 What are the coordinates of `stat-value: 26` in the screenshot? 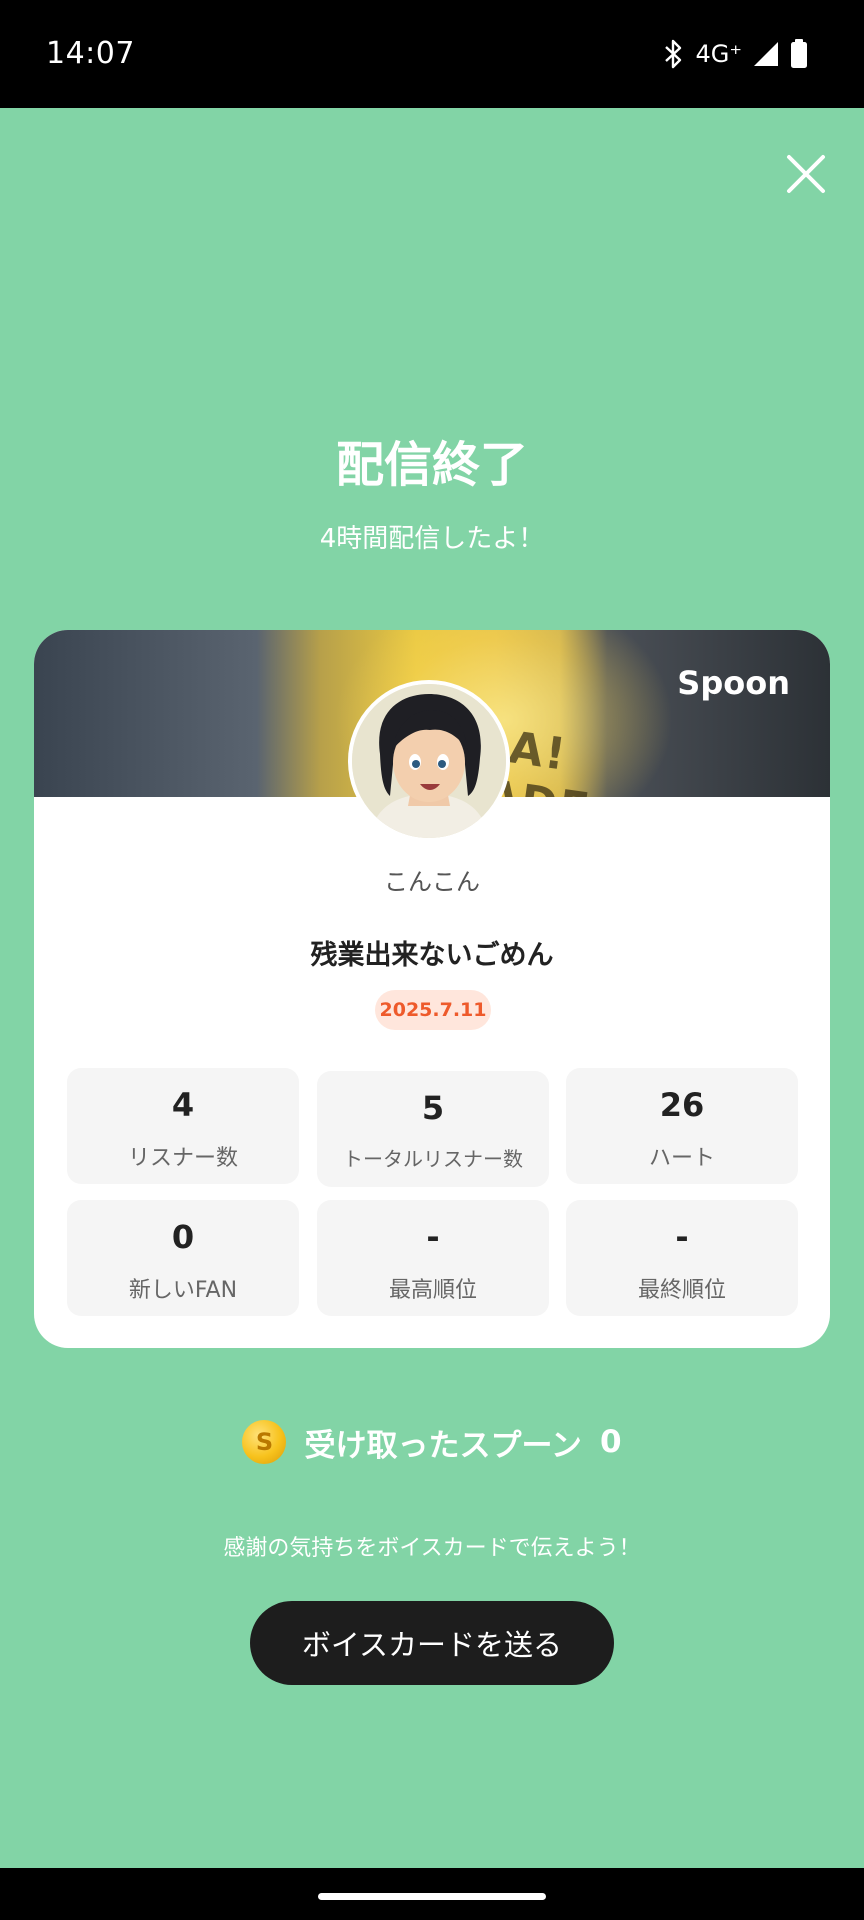 It's located at (682, 1105).